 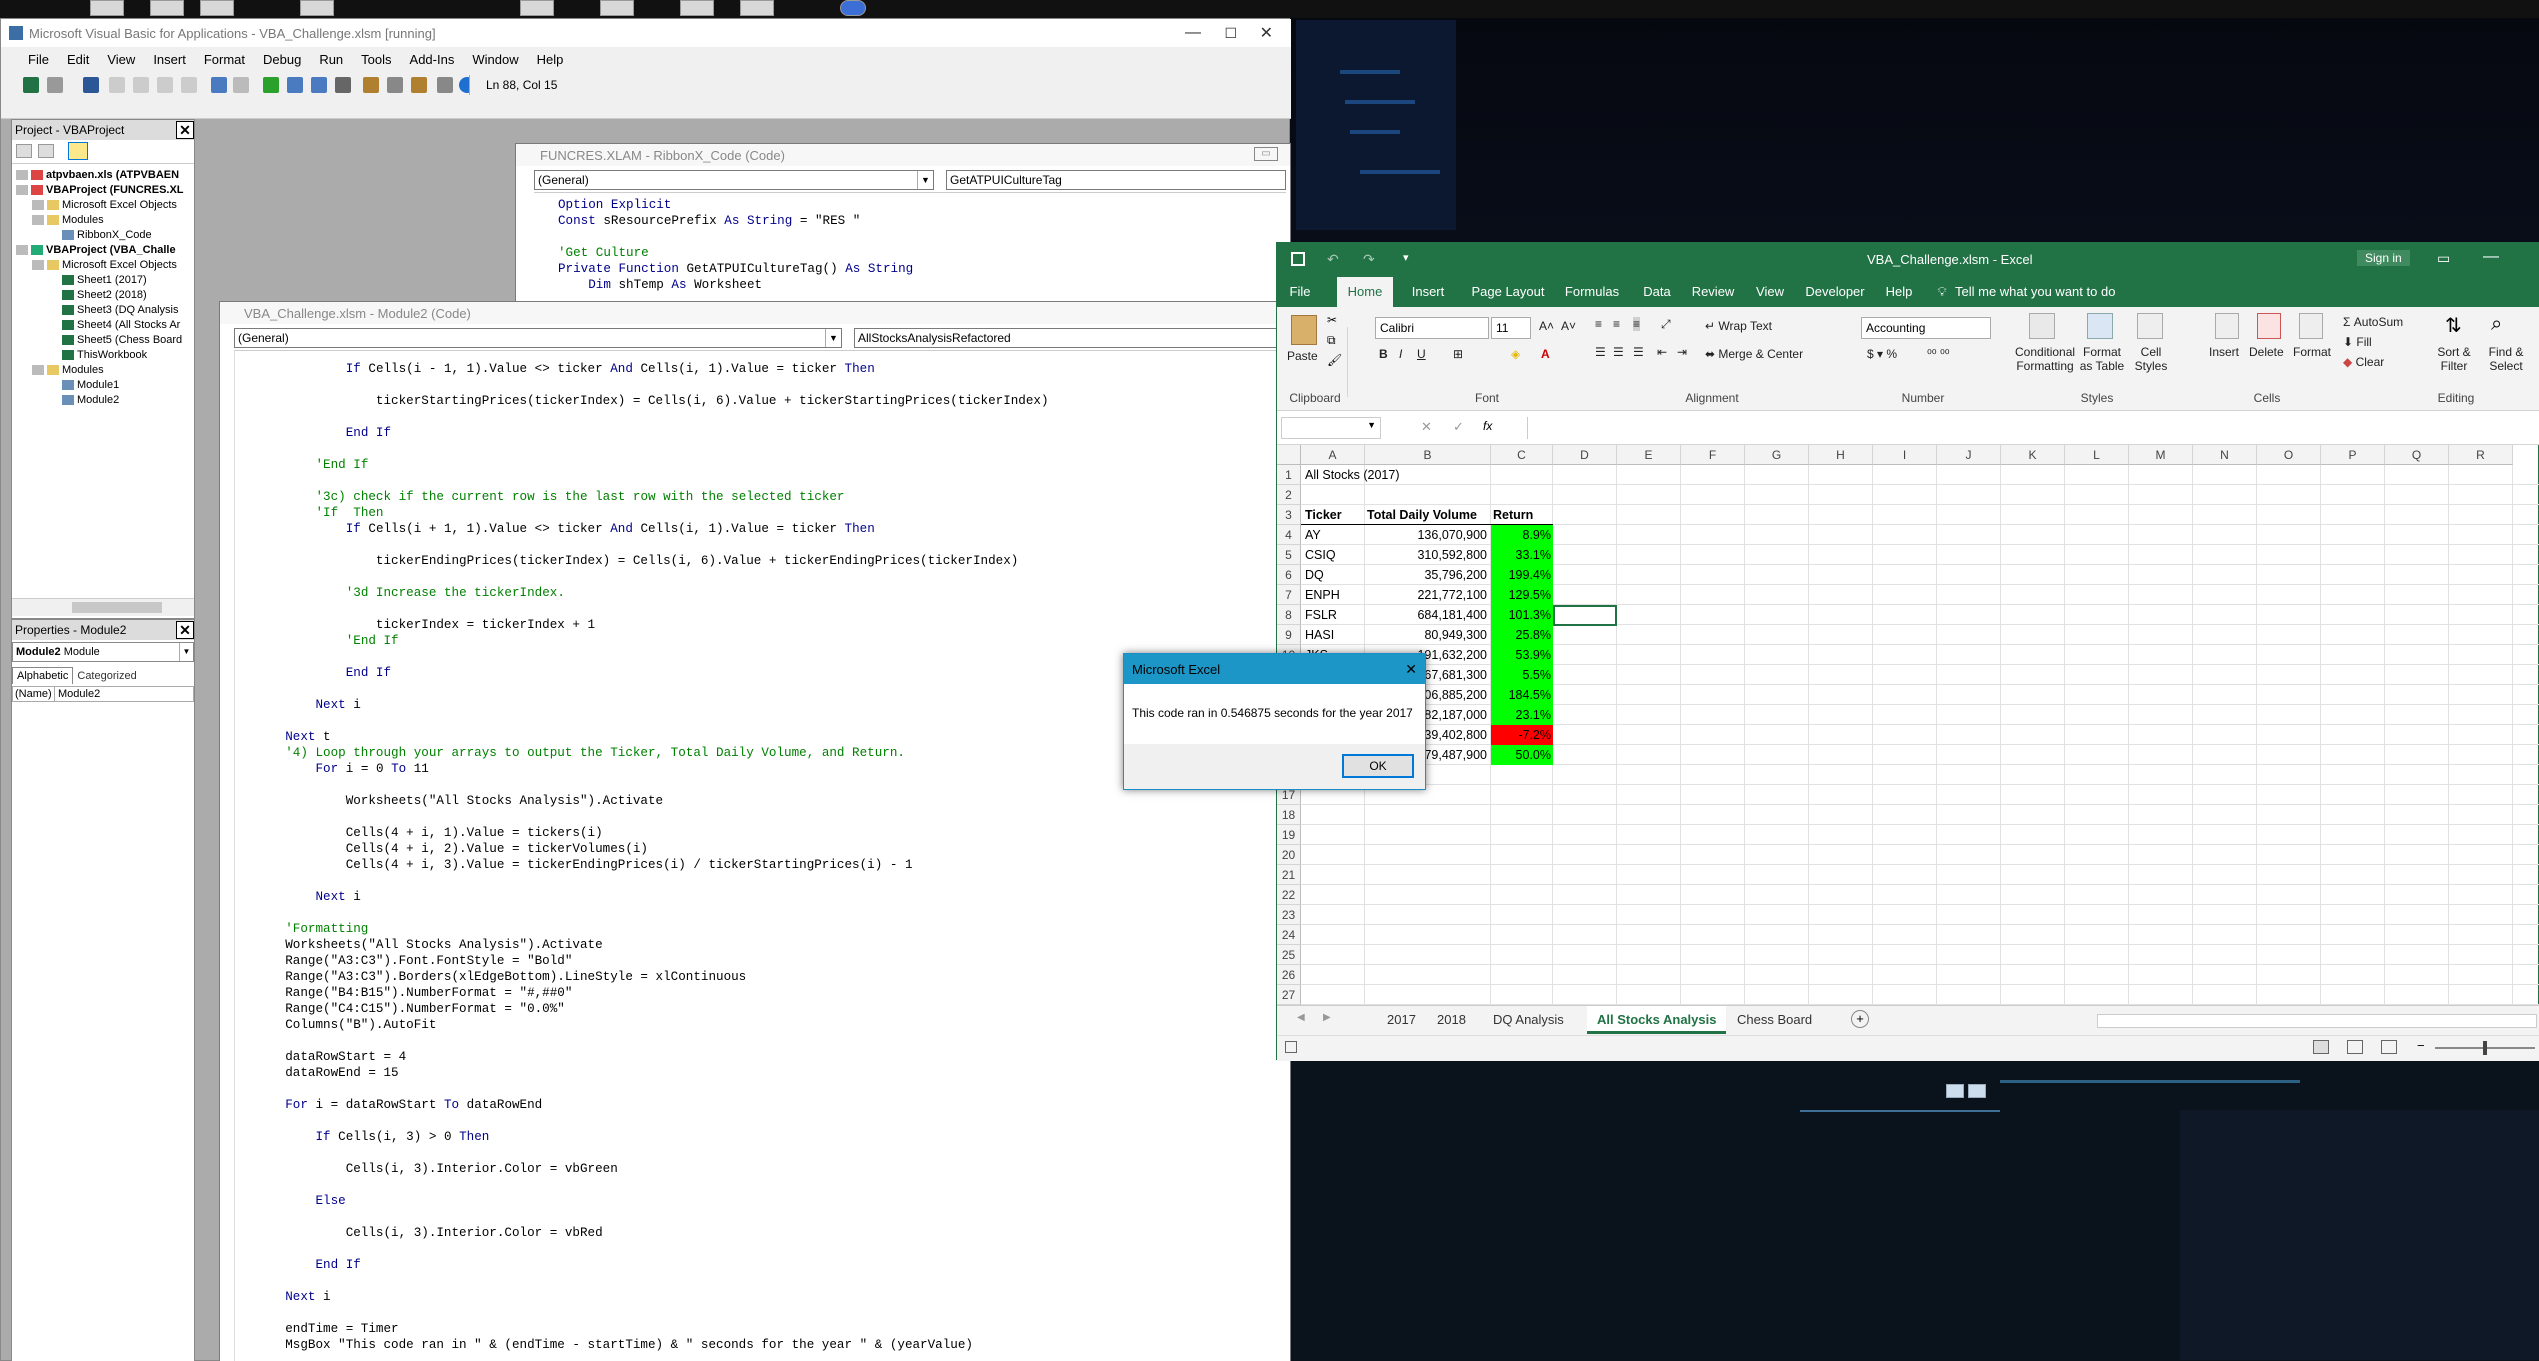 What do you see at coordinates (219, 85) in the screenshot?
I see `undo-icon` at bounding box center [219, 85].